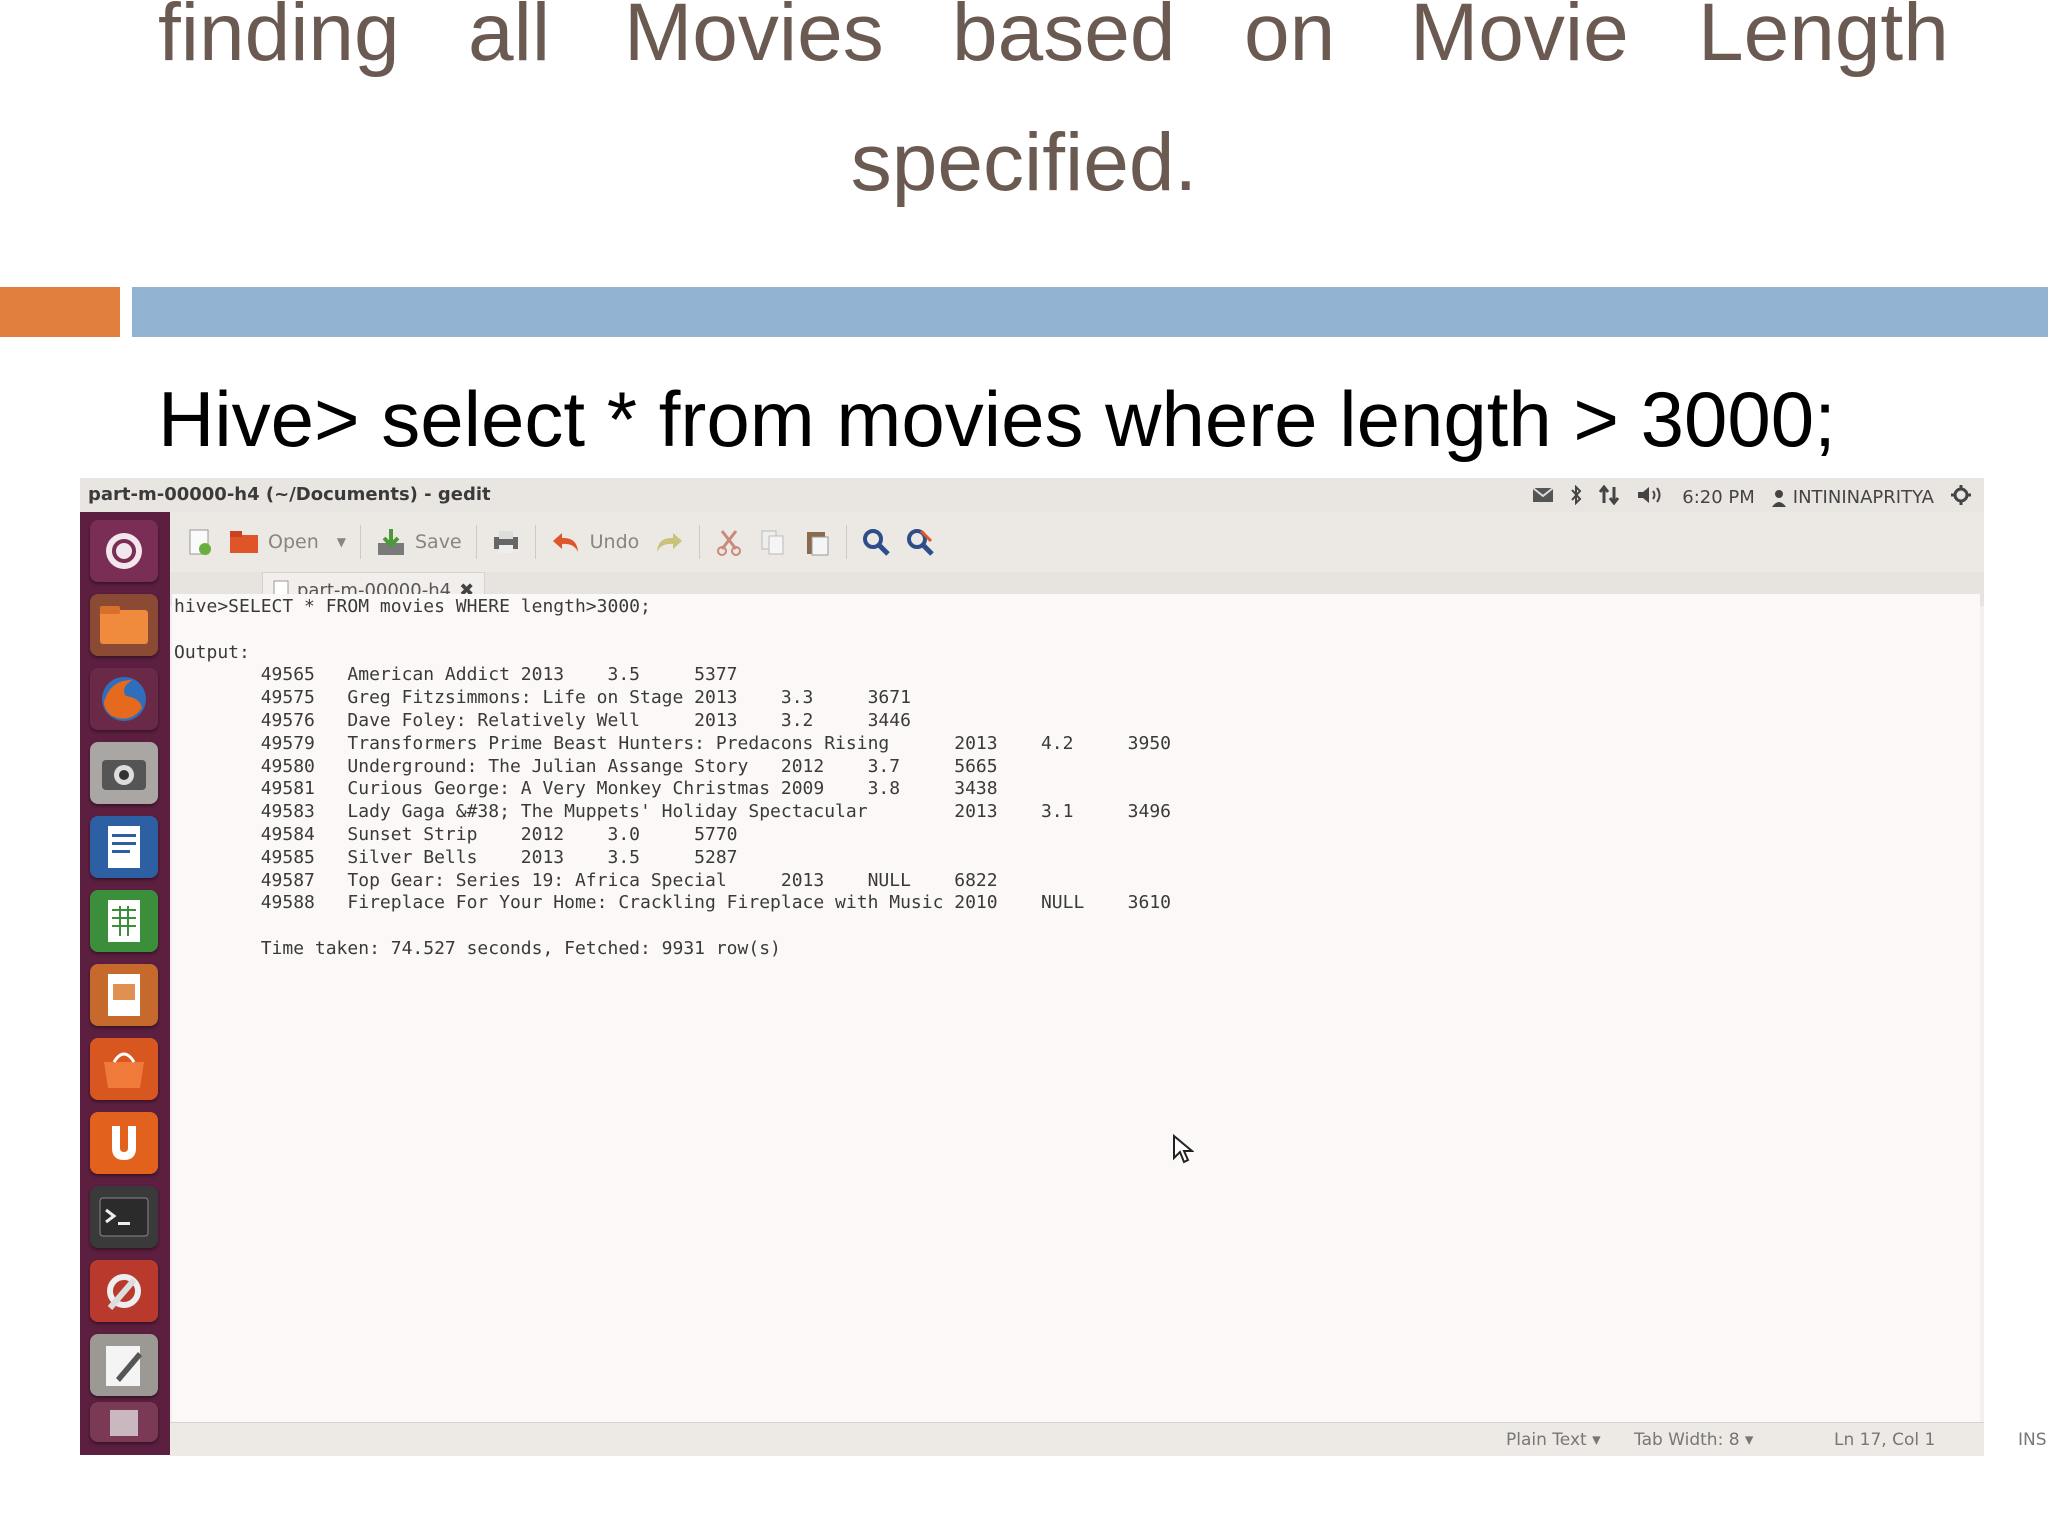 Image resolution: width=2048 pixels, height=1536 pixels. Describe the element at coordinates (124, 1422) in the screenshot. I see `trash-icon` at that location.